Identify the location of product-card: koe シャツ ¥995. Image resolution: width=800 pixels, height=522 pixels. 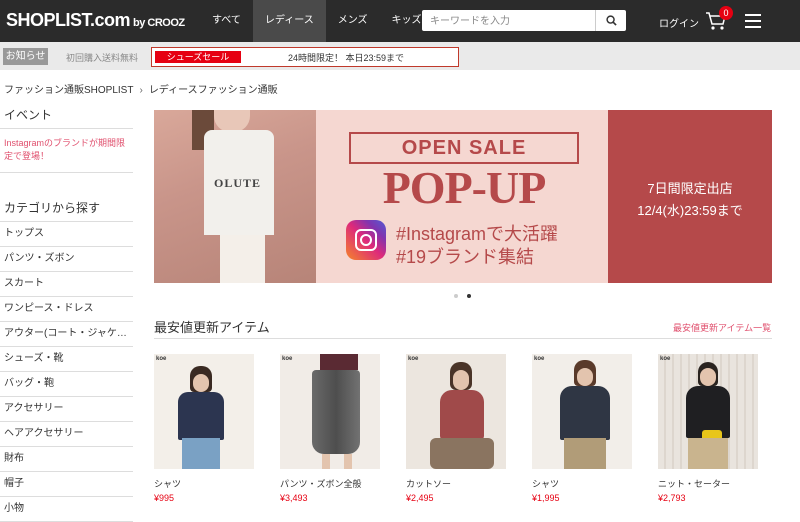
(204, 428).